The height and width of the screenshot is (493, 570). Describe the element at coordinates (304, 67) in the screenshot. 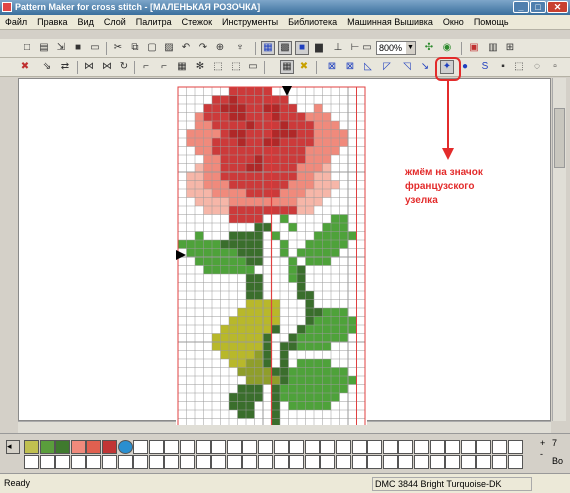

I see `cross-stitch-icon: ✖` at that location.